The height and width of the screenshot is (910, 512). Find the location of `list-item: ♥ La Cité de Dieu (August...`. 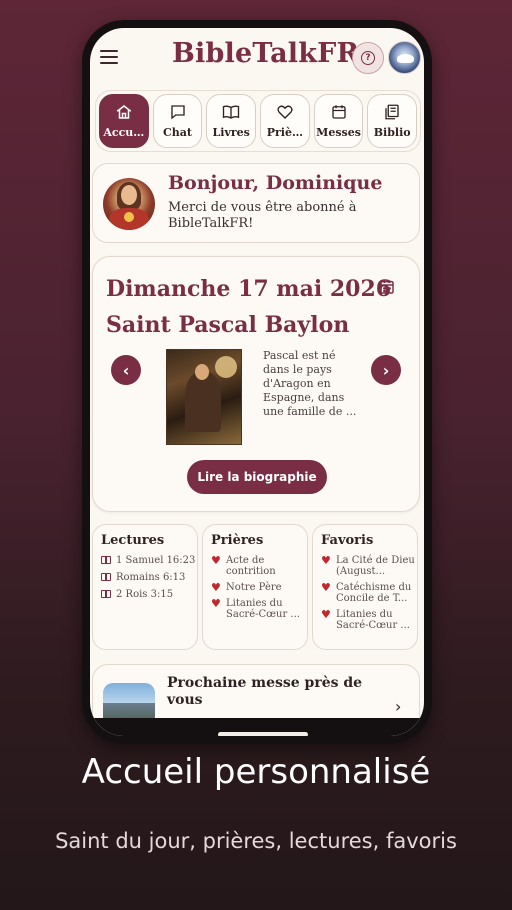

list-item: ♥ La Cité de Dieu (August... is located at coordinates (369, 566).